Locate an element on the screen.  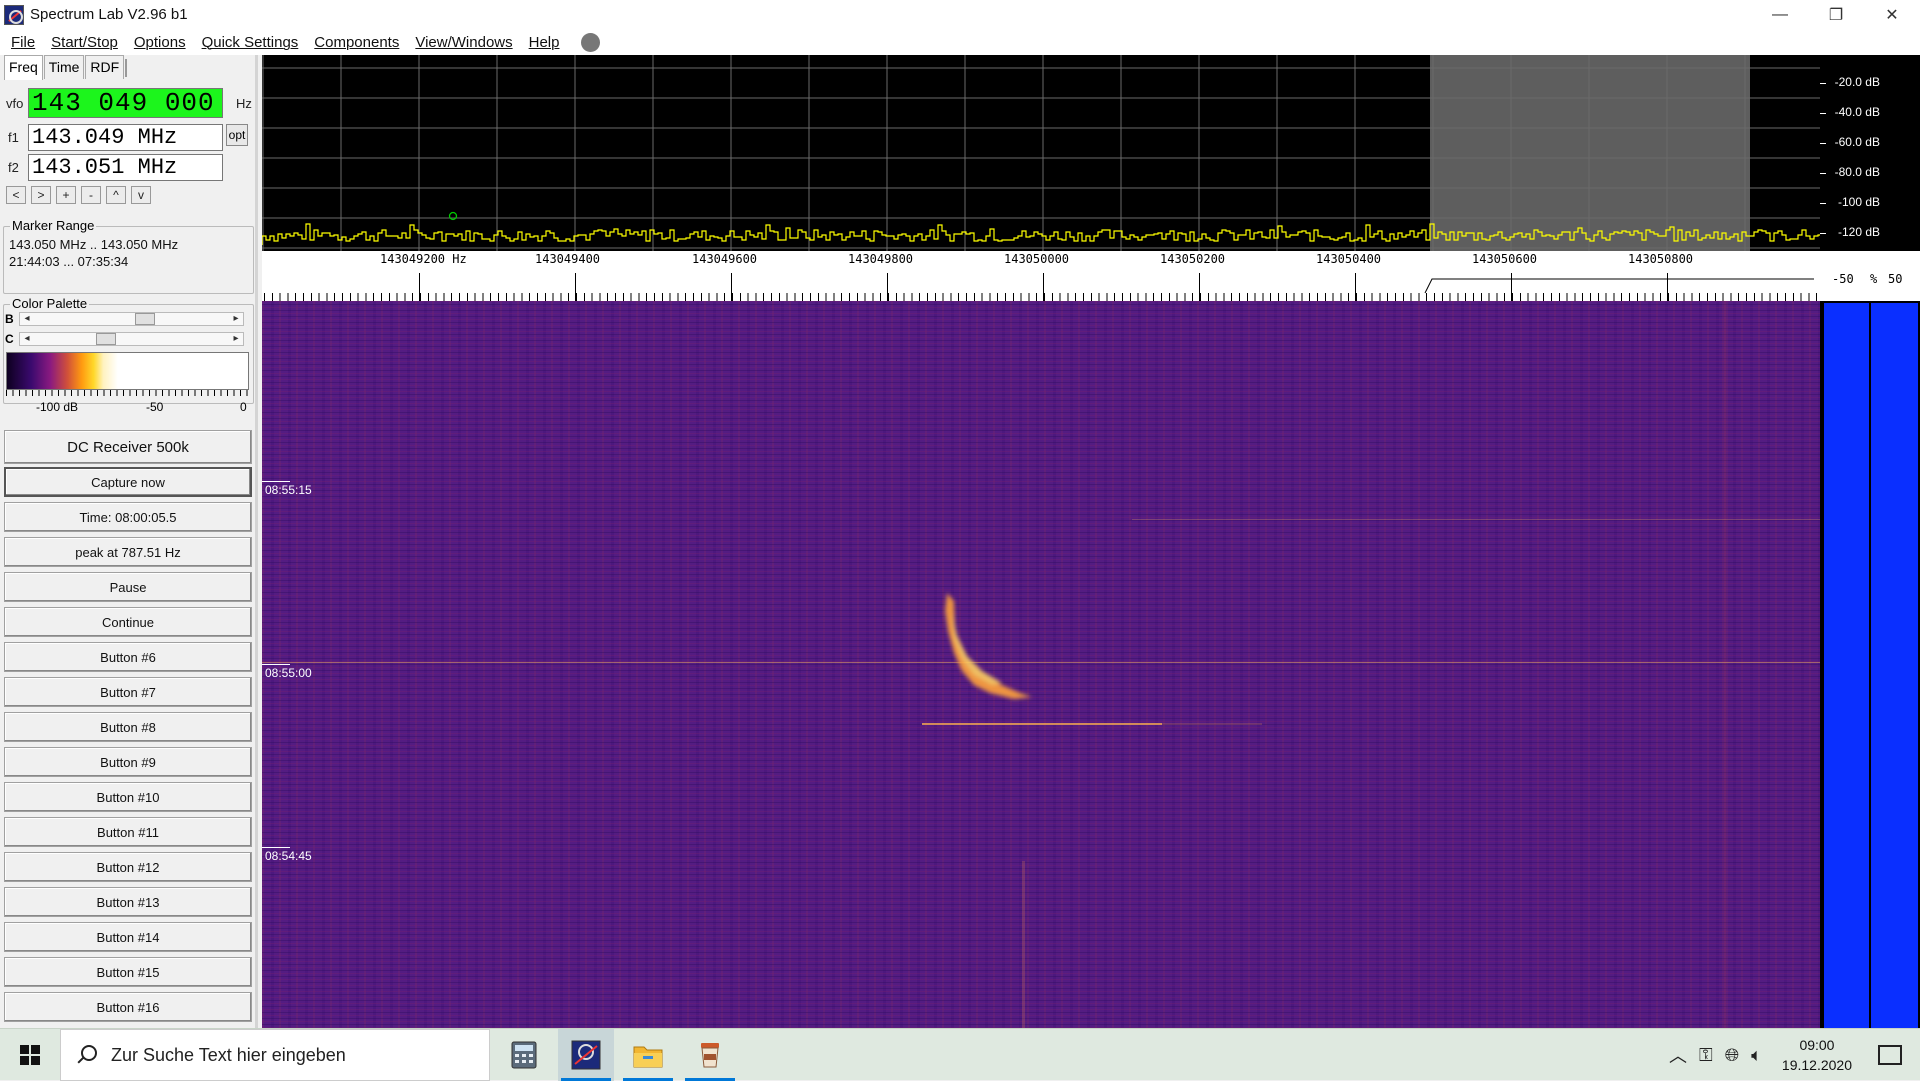
close-button: ✕ is located at coordinates (1892, 14).